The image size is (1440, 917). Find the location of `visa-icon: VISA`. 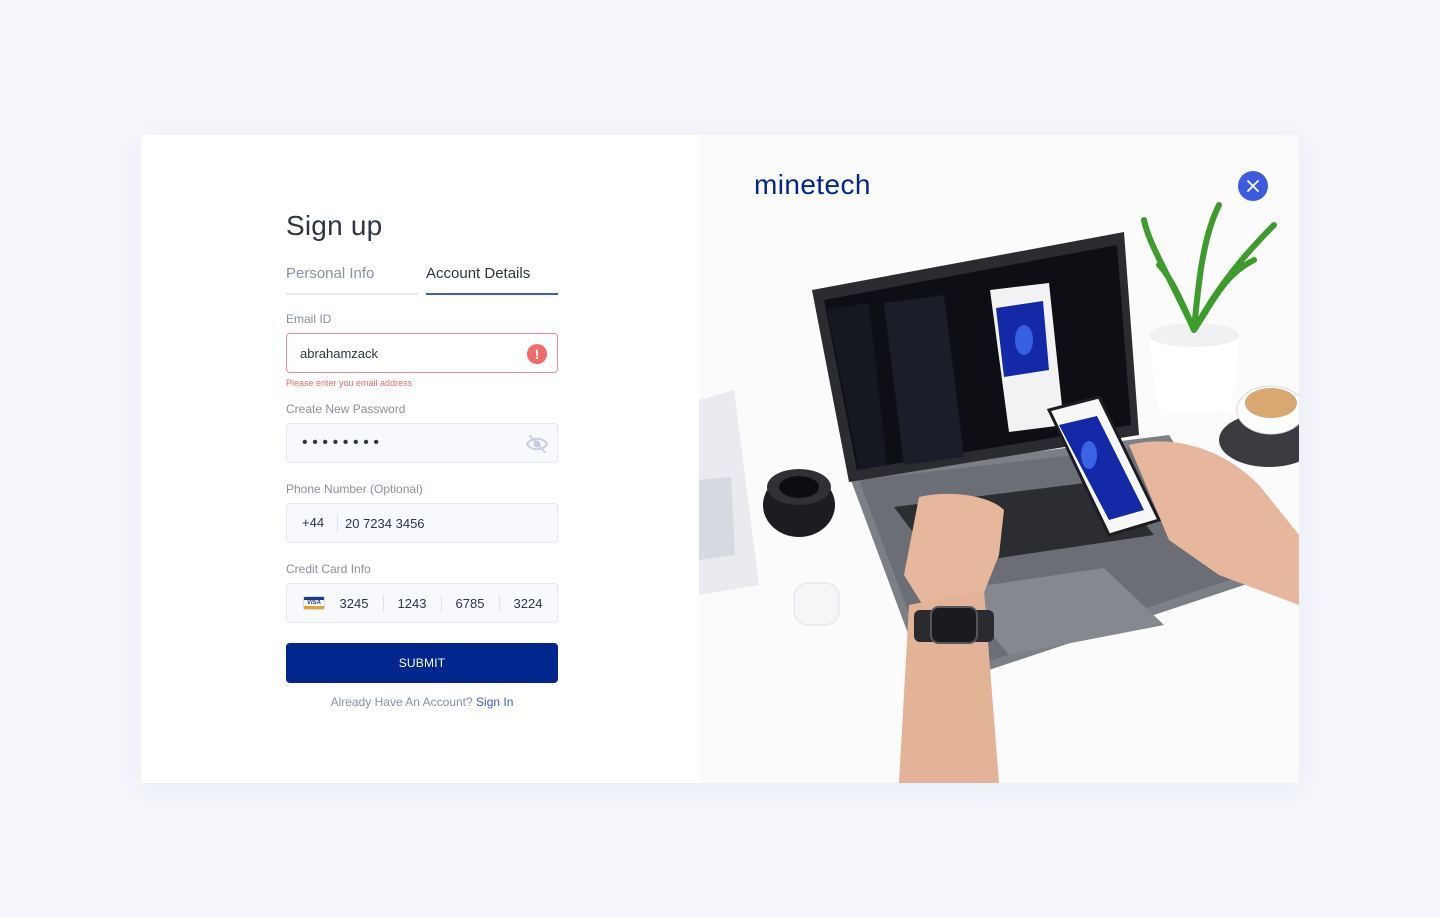

visa-icon: VISA is located at coordinates (314, 603).